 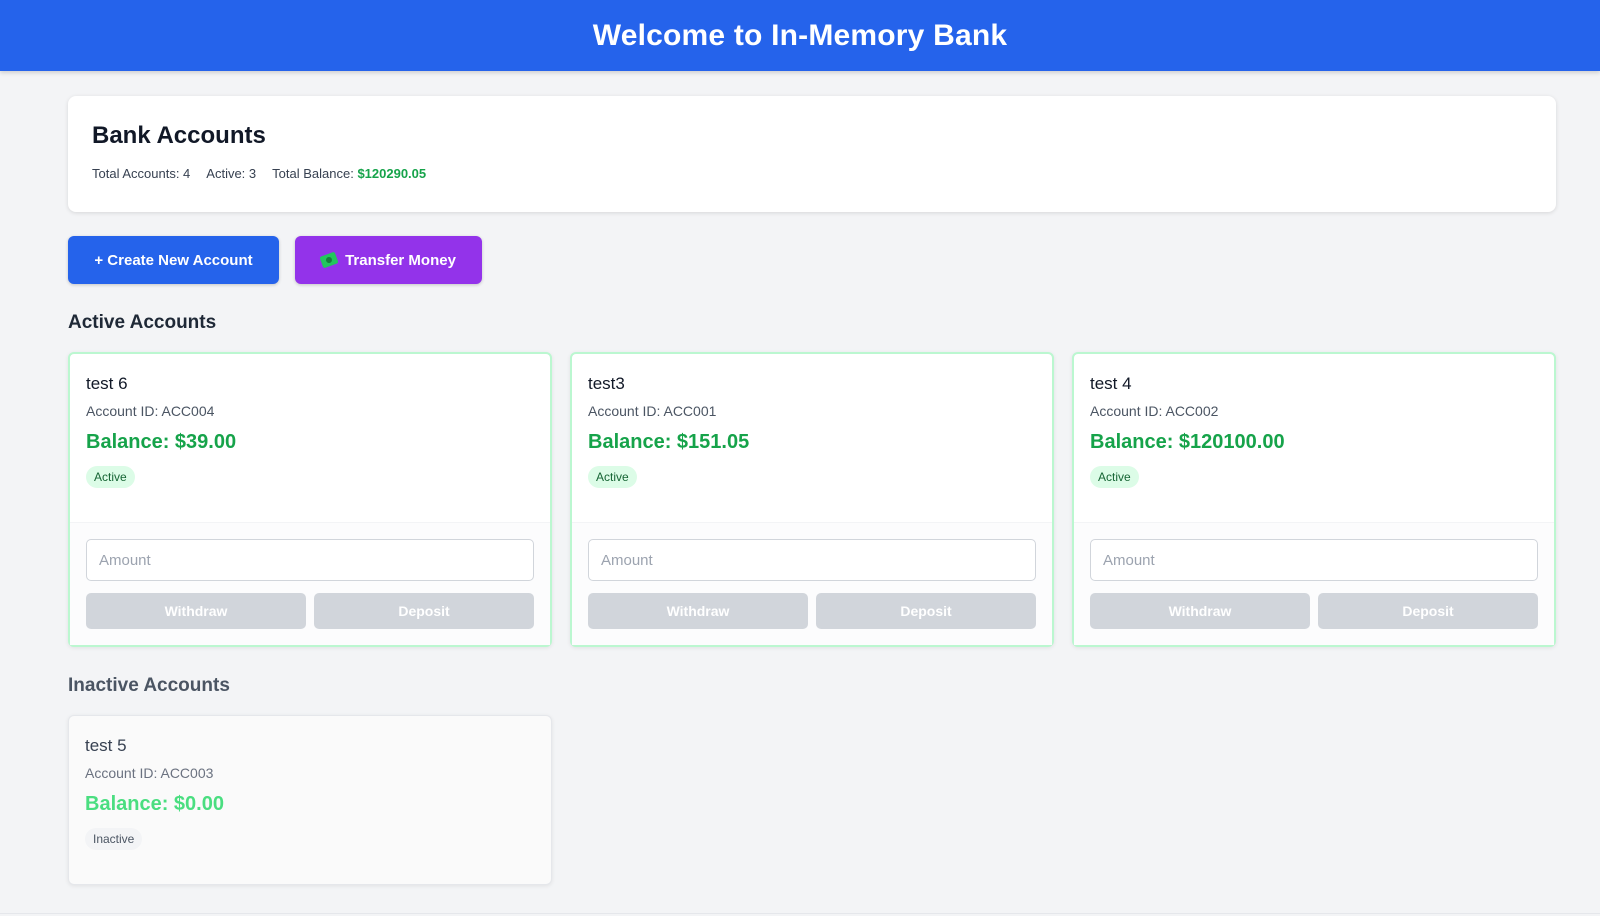 What do you see at coordinates (329, 260) in the screenshot?
I see `money-icon` at bounding box center [329, 260].